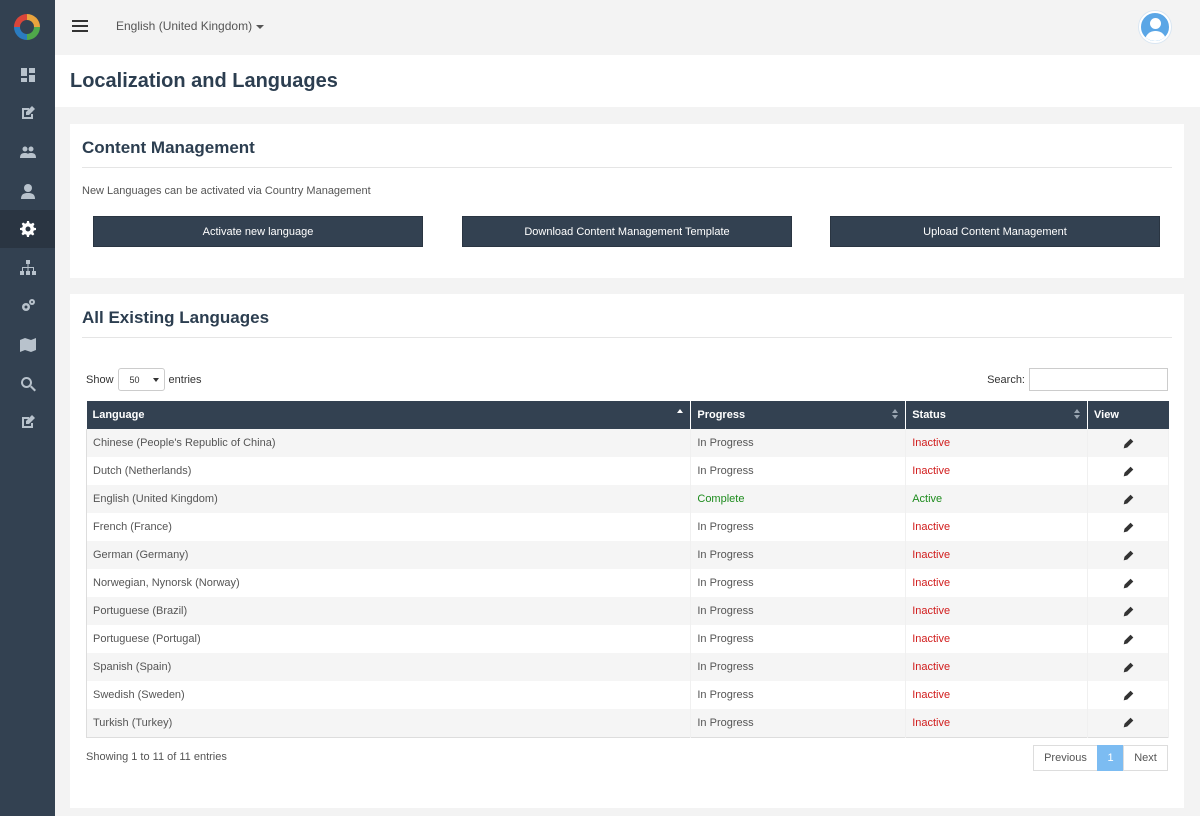 The image size is (1200, 816). What do you see at coordinates (1006, 379) in the screenshot?
I see `search-label: Search:` at bounding box center [1006, 379].